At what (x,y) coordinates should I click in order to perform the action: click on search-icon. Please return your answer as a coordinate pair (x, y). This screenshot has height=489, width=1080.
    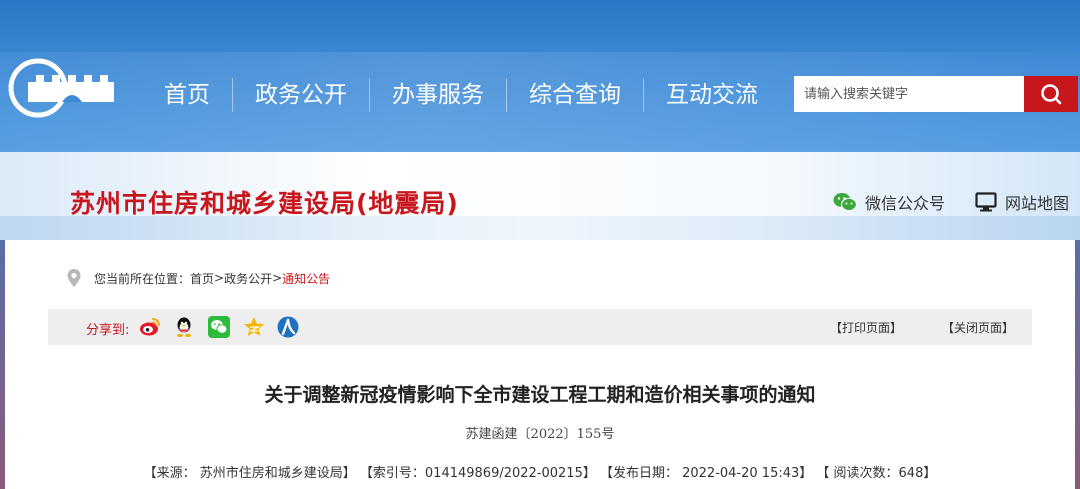
    Looking at the image, I should click on (1051, 94).